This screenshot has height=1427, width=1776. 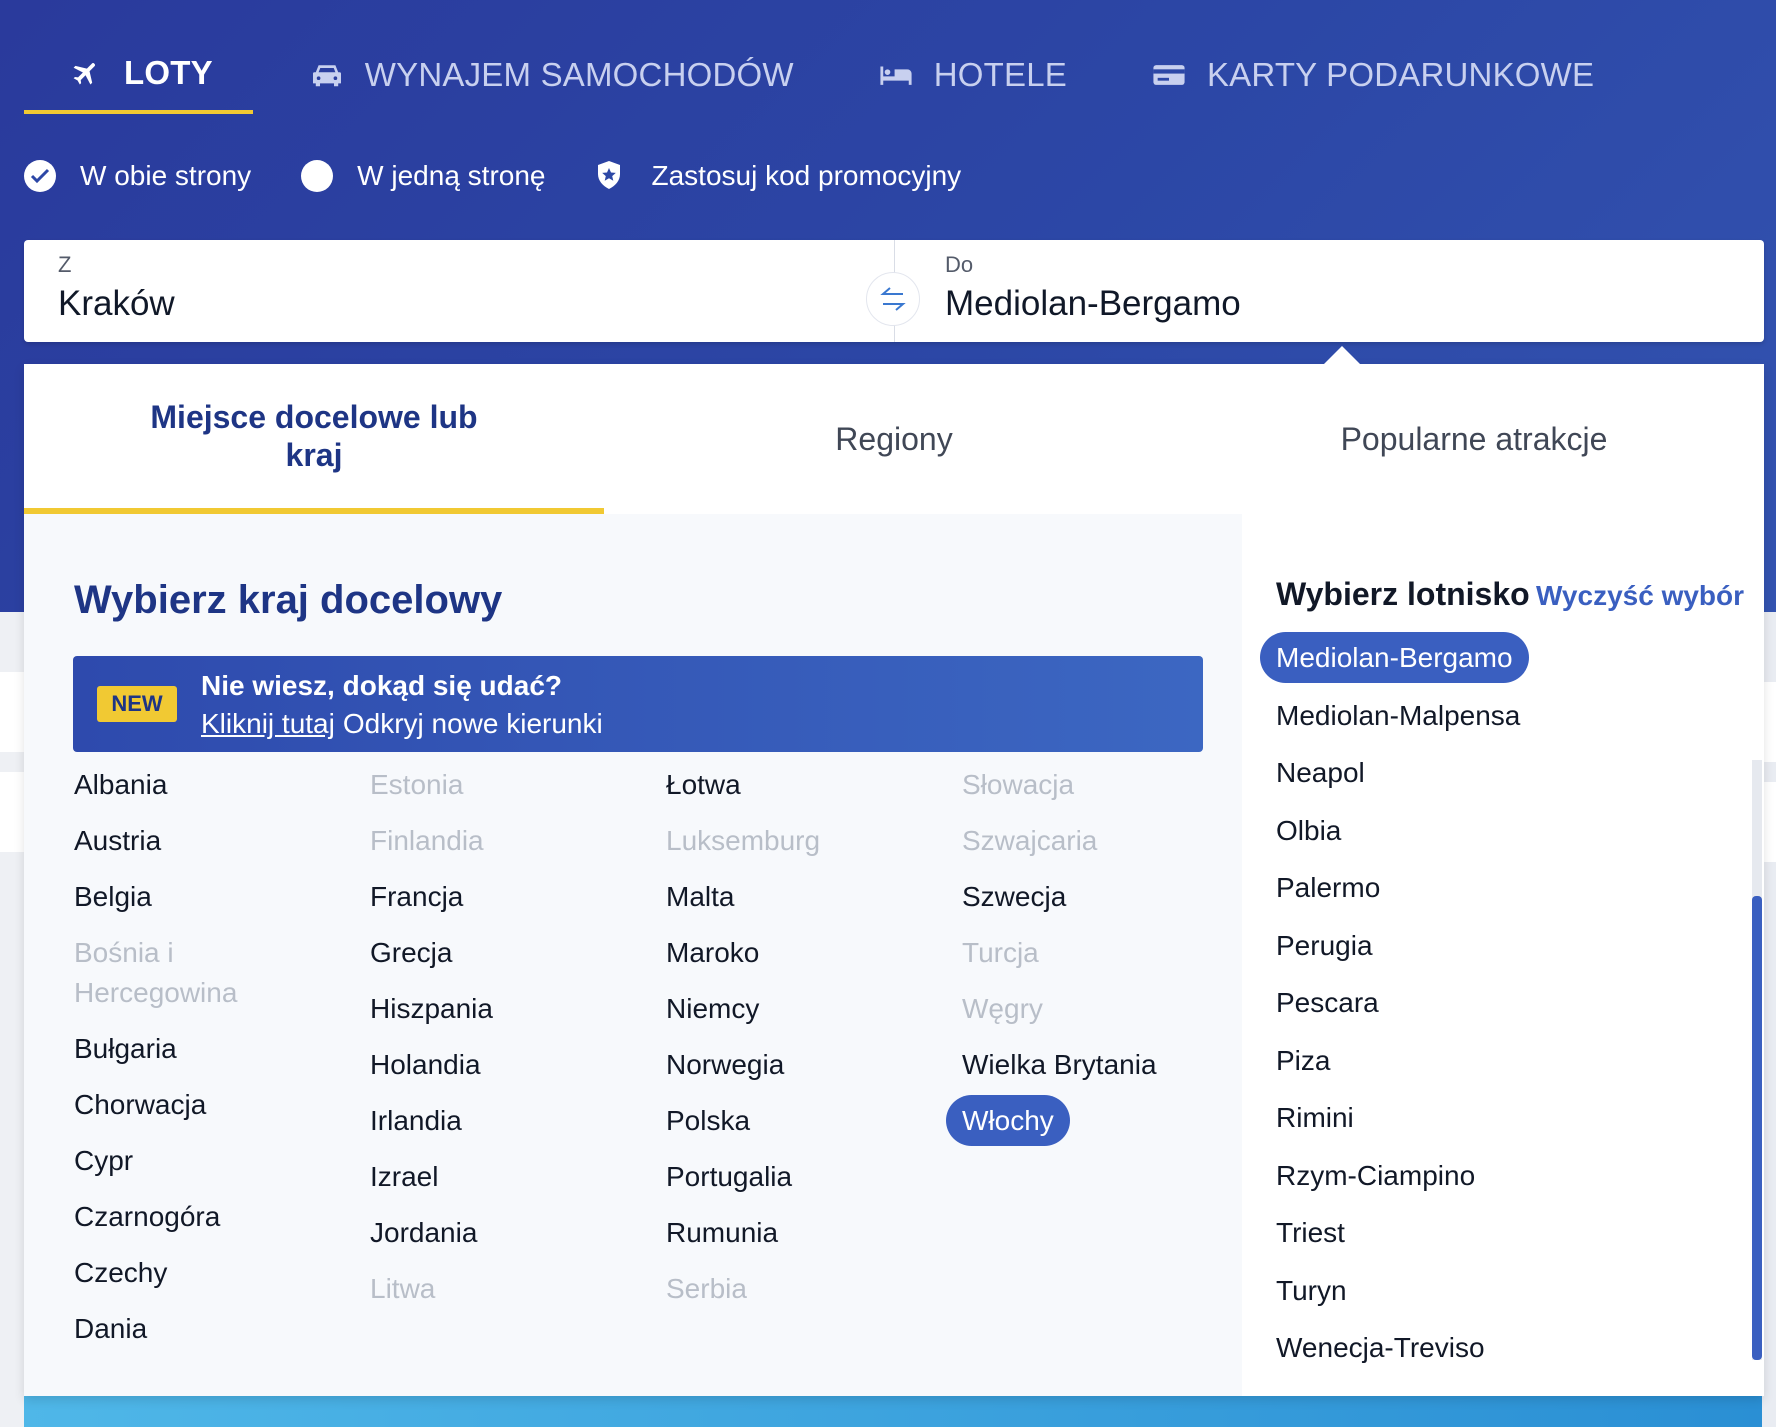 What do you see at coordinates (472, 723) in the screenshot?
I see `banner-subtext: Odkryj nowe kierunki` at bounding box center [472, 723].